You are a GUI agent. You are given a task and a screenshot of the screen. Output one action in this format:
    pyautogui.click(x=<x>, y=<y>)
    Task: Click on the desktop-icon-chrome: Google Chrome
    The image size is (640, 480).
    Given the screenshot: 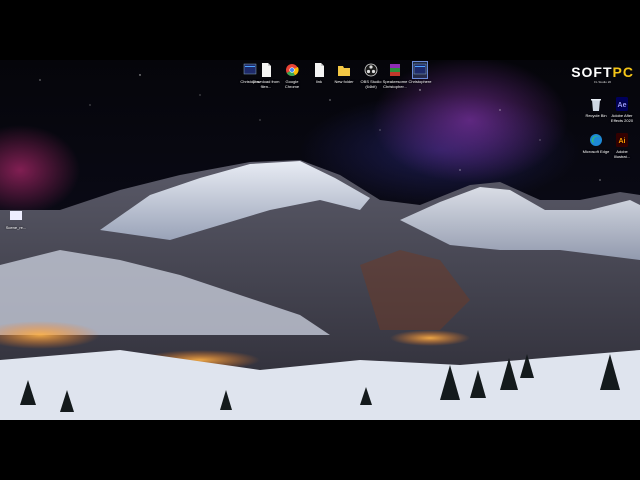 What is the action you would take?
    pyautogui.click(x=292, y=75)
    